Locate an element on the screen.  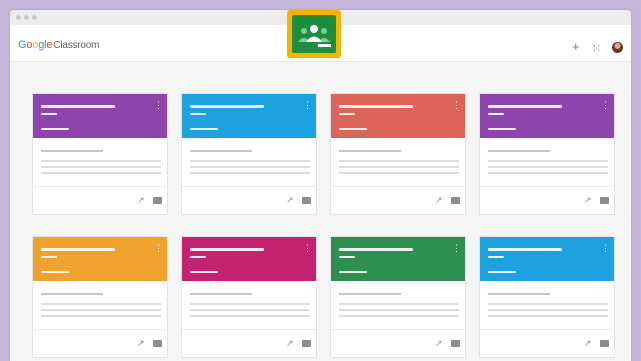
product-name: Classroom is located at coordinates (76, 45).